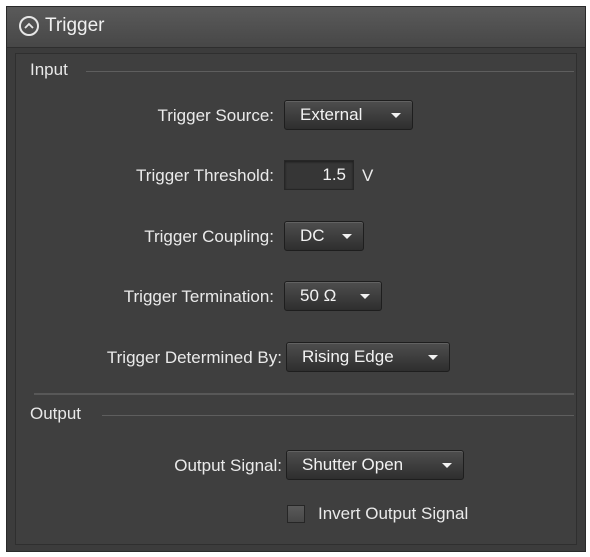  Describe the element at coordinates (368, 175) in the screenshot. I see `trigger-threshold-unit: V` at that location.